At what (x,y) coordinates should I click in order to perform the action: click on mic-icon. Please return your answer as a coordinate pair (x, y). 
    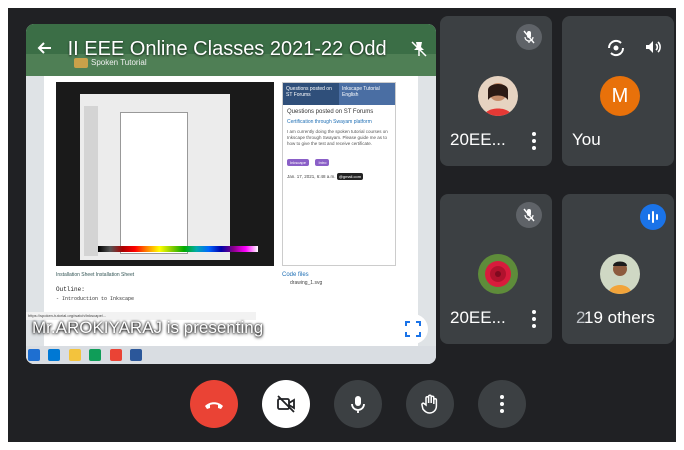
    Looking at the image, I should click on (358, 404).